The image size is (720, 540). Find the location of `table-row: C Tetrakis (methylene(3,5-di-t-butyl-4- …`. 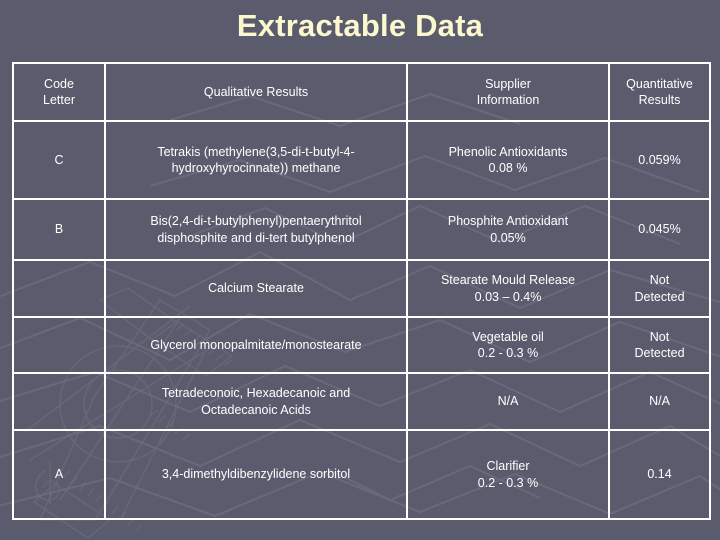

table-row: C Tetrakis (methylene(3,5-di-t-butyl-4- … is located at coordinates (361, 160).